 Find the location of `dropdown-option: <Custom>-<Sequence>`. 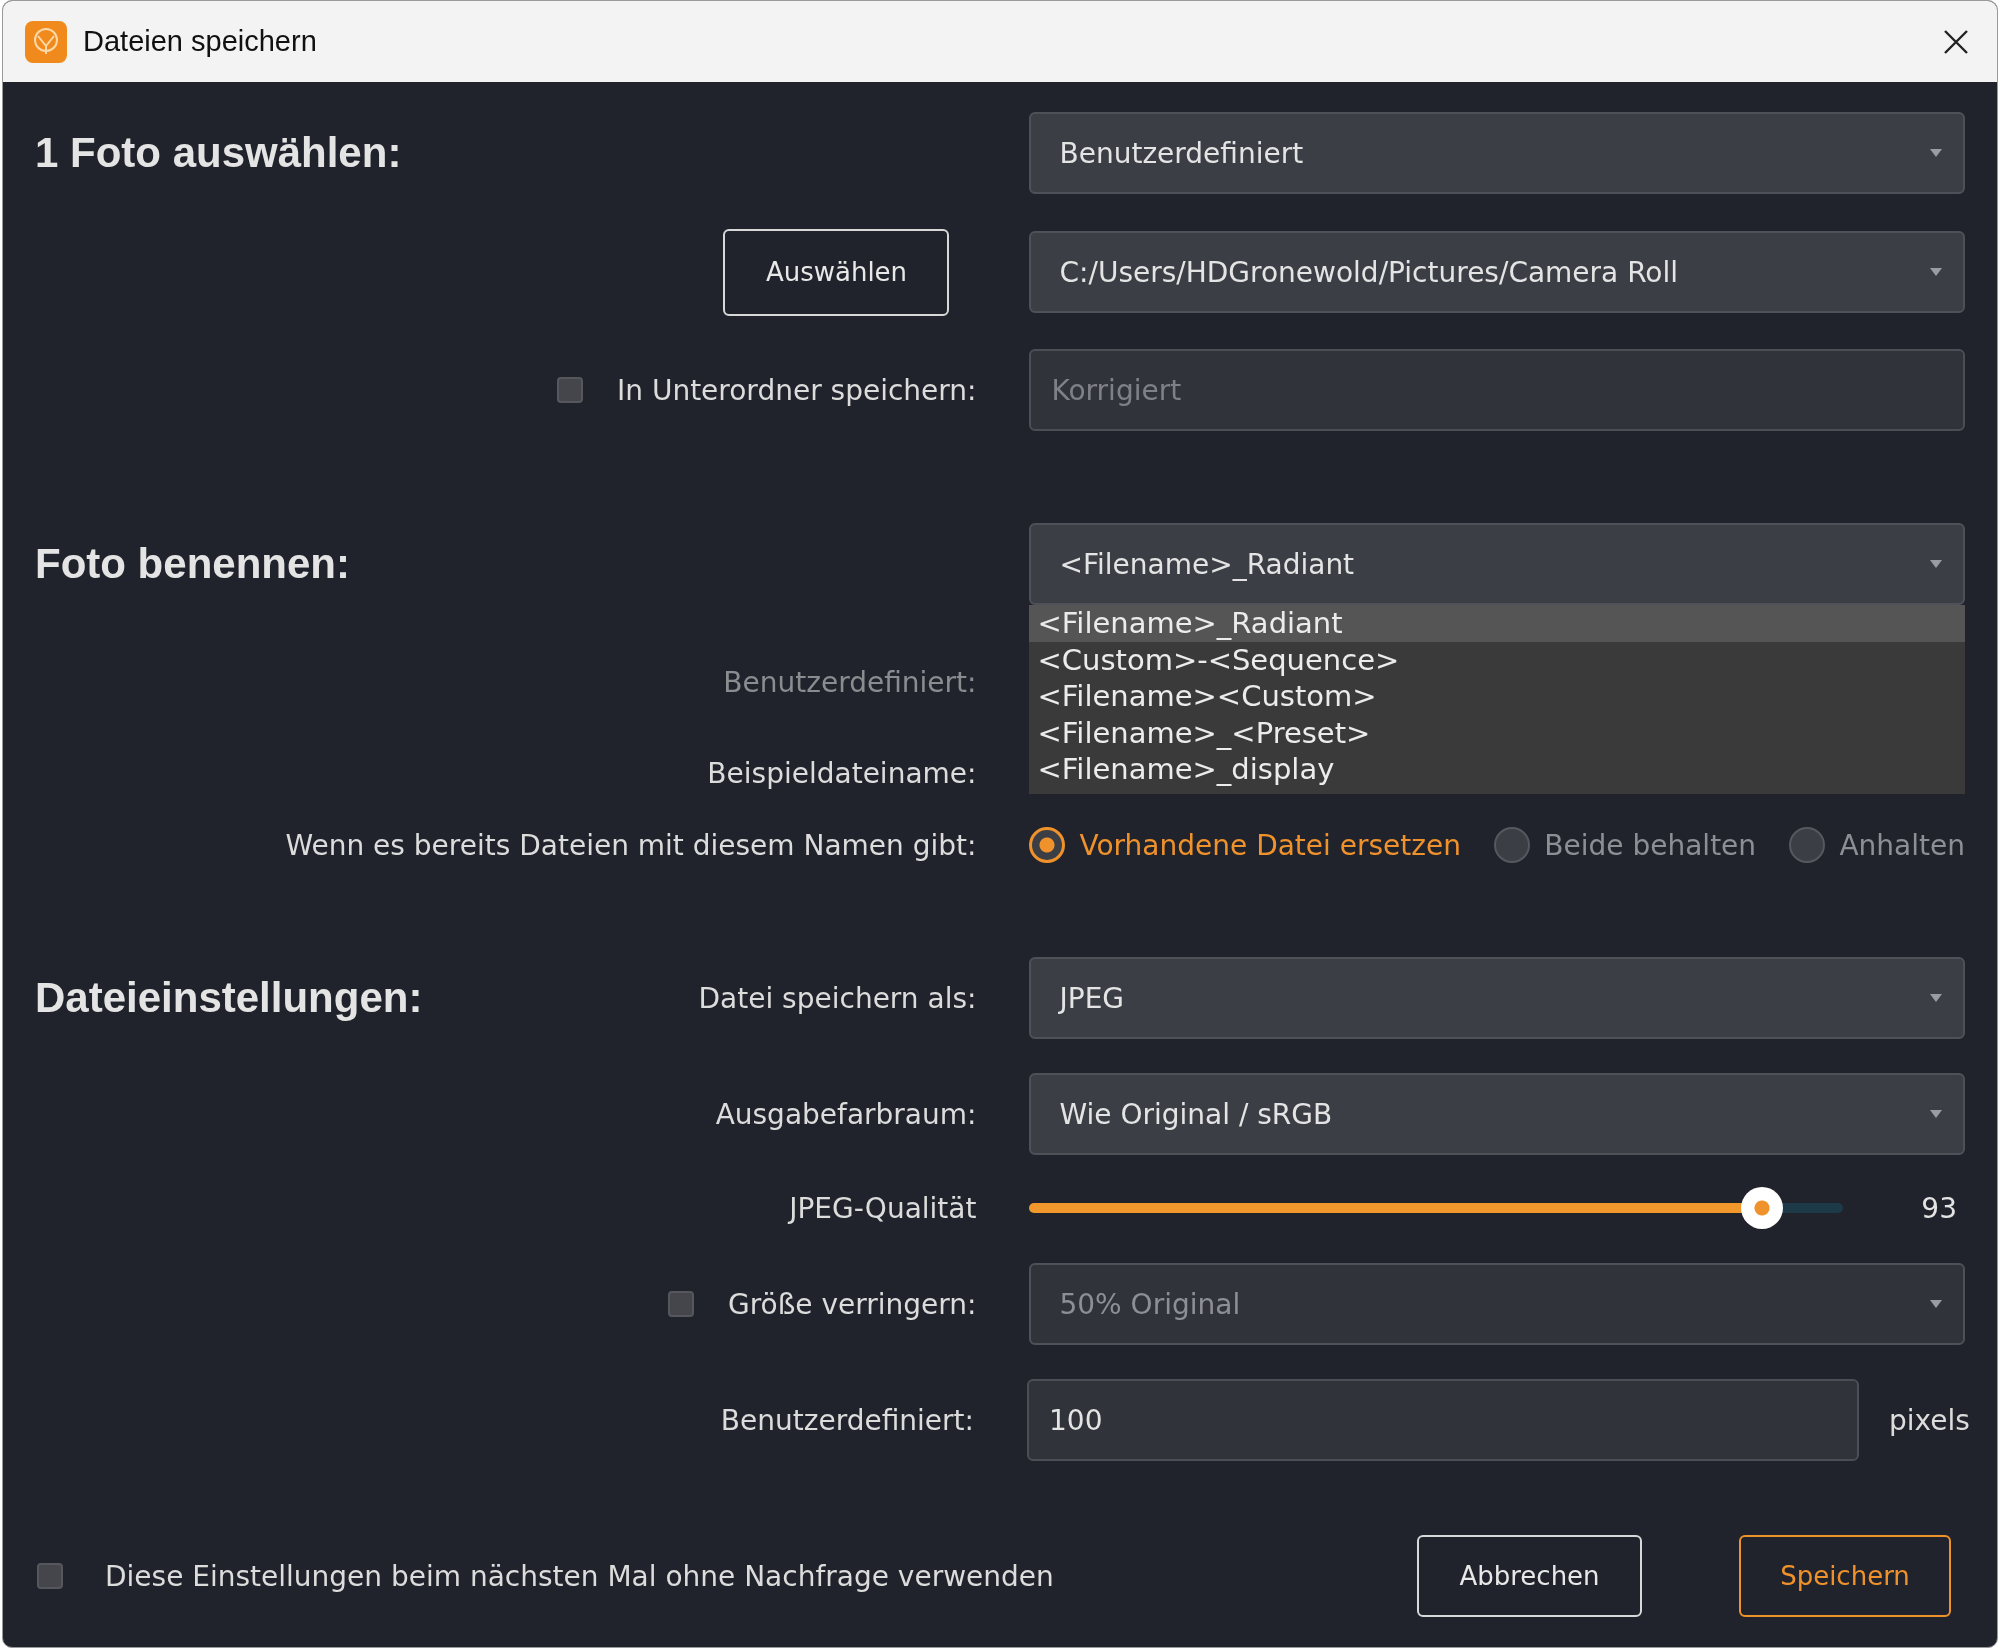

dropdown-option: <Custom>-<Sequence> is located at coordinates (1497, 659).